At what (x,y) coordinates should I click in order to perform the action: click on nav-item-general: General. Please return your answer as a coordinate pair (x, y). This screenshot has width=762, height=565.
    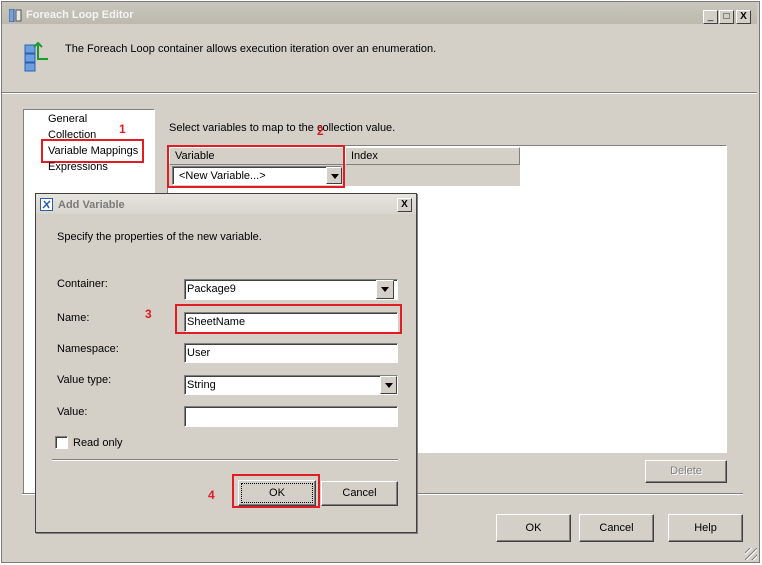
    Looking at the image, I should click on (67, 119).